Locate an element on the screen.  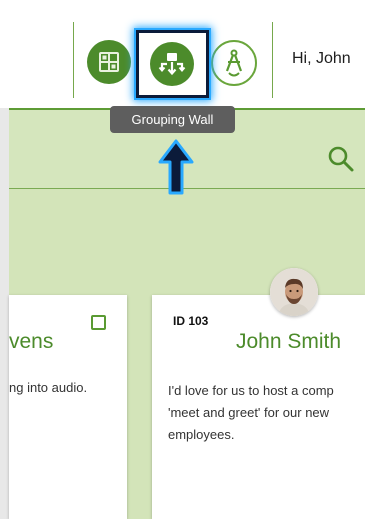
highlight-frame is located at coordinates (172, 64).